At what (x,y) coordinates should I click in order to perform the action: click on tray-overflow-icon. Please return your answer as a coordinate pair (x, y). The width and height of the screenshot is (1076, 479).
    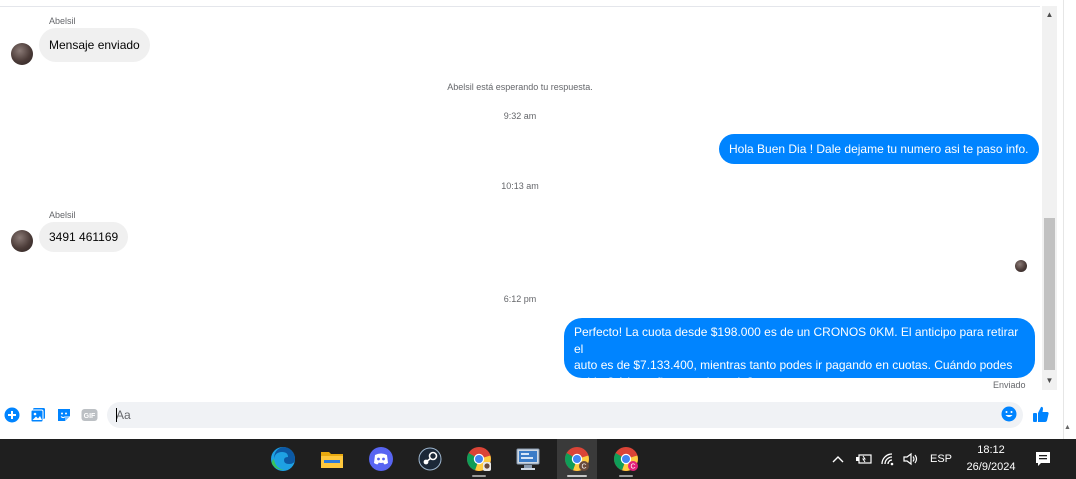
    Looking at the image, I should click on (838, 459).